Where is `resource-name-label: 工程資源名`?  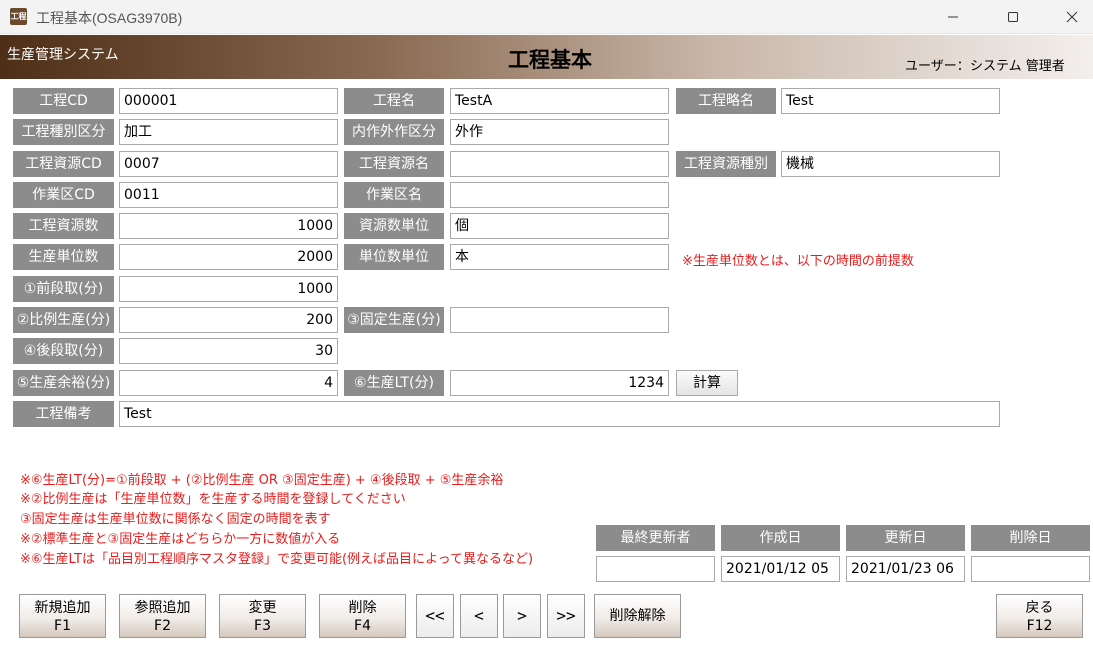 resource-name-label: 工程資源名 is located at coordinates (394, 164).